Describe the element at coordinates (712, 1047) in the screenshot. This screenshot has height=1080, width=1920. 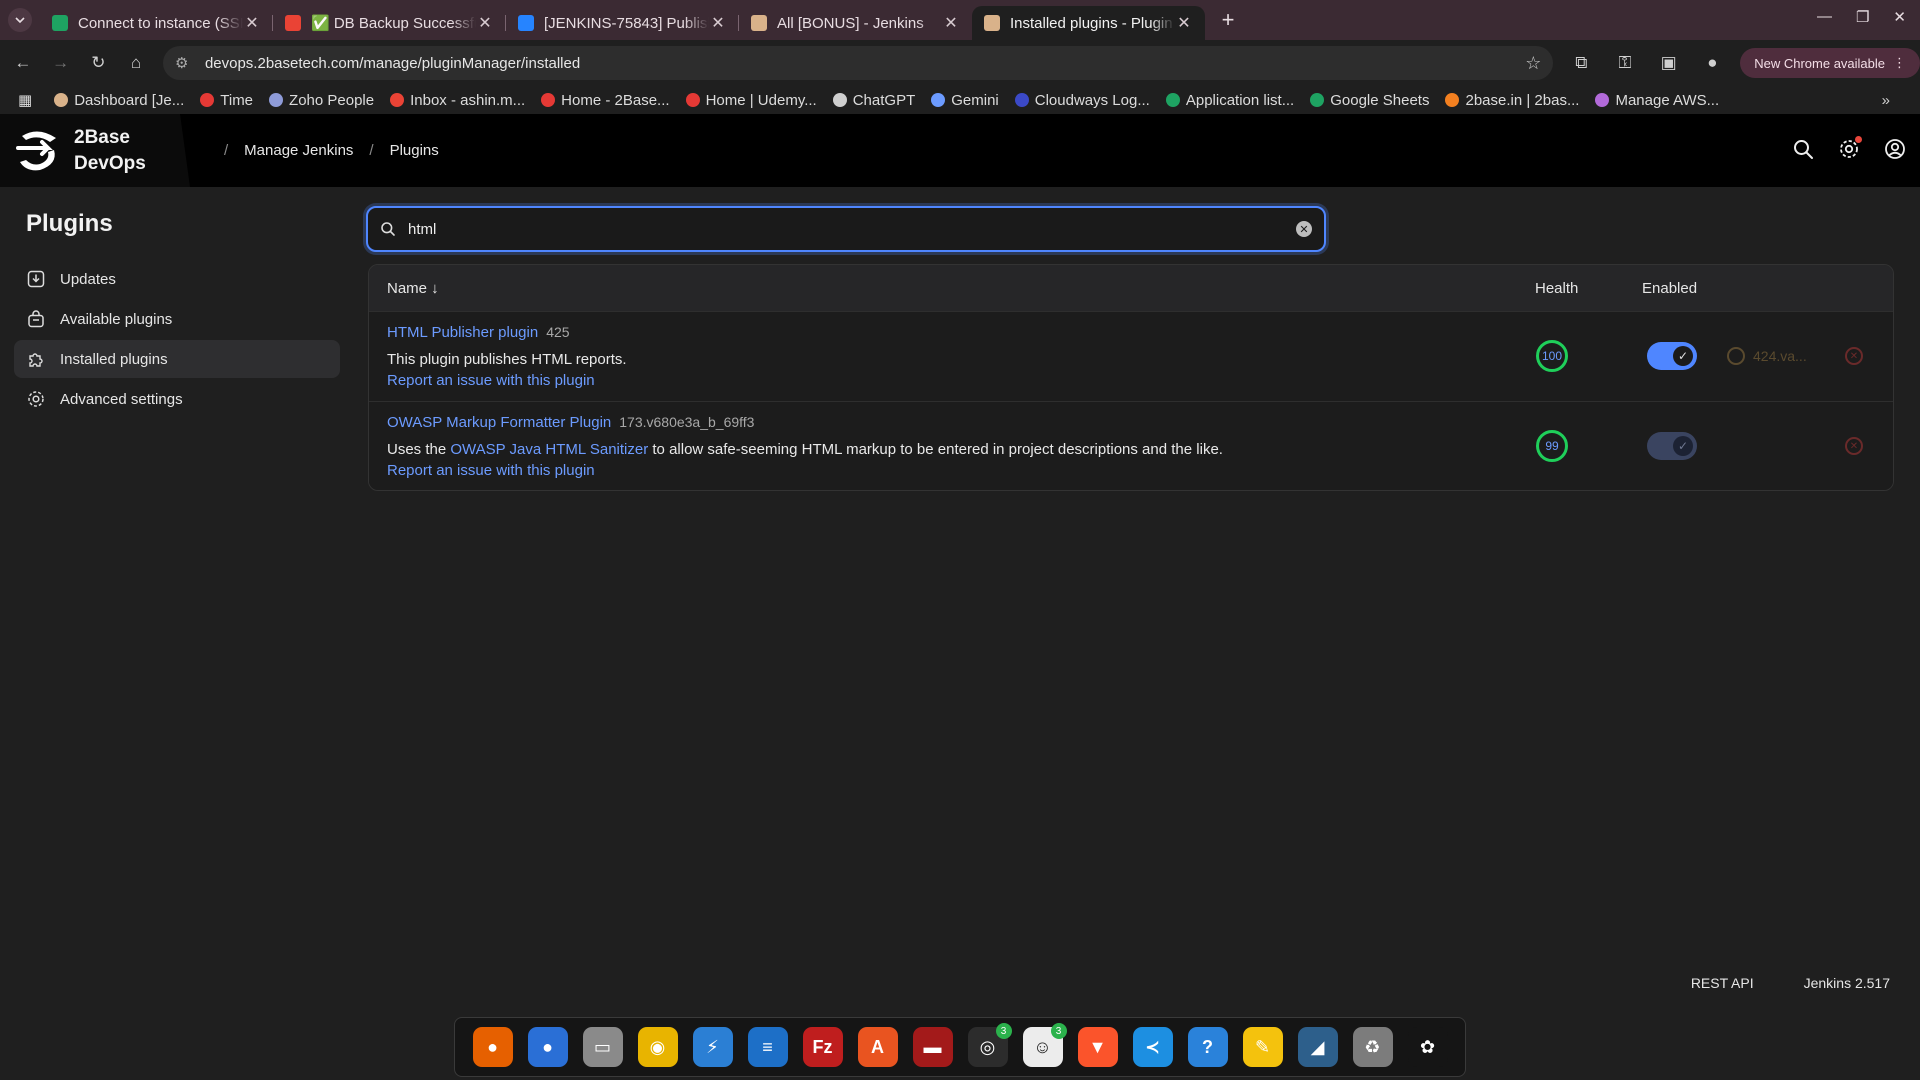
I see `remmina-icon: ⚡` at that location.